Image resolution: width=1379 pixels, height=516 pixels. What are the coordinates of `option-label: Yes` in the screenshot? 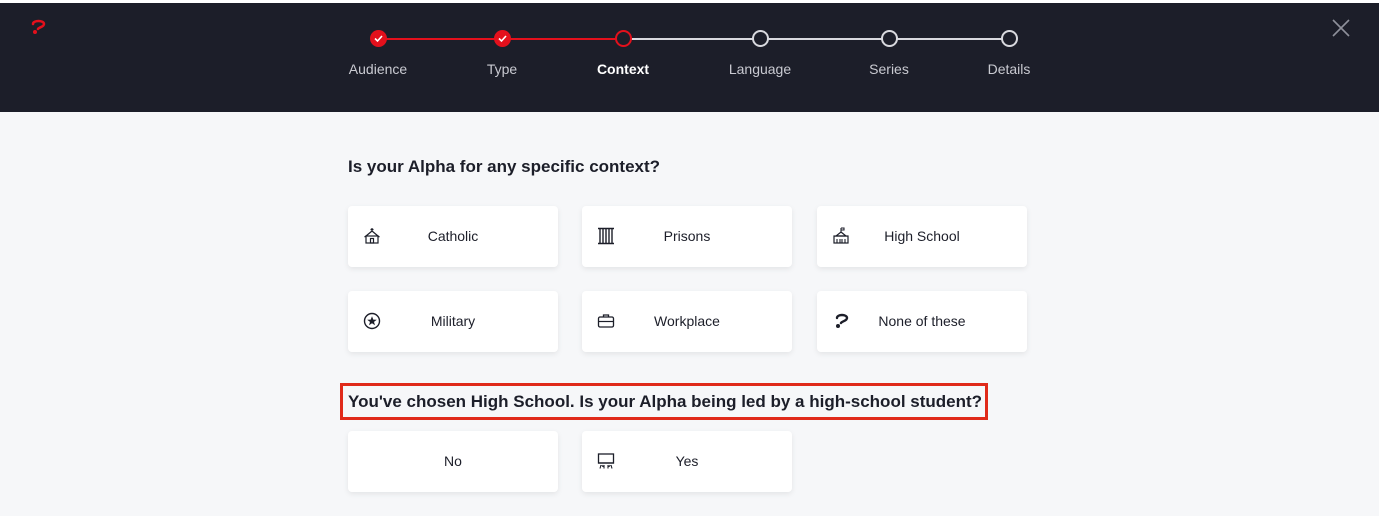 It's located at (687, 461).